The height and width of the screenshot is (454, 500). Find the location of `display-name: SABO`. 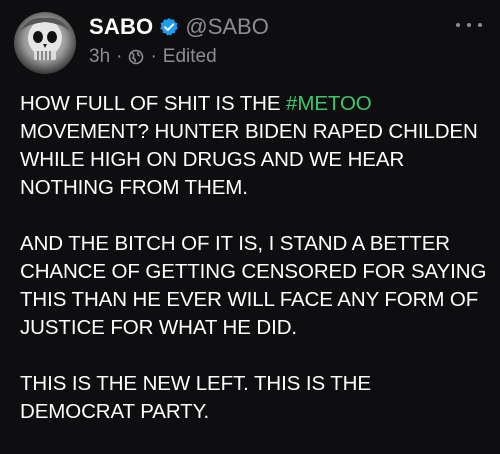

display-name: SABO is located at coordinates (121, 27).